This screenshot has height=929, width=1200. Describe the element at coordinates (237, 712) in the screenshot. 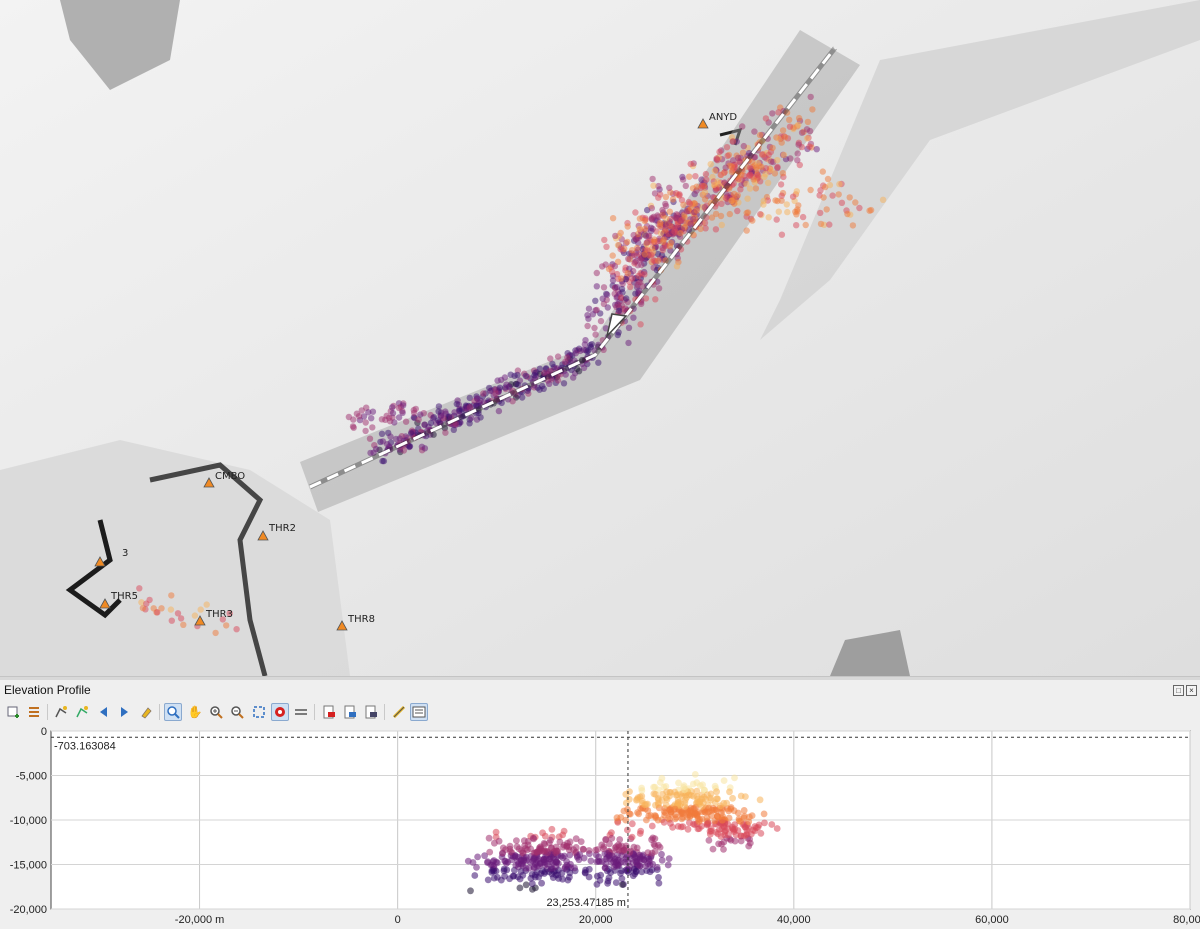

I see `zoom-out-icon` at that location.